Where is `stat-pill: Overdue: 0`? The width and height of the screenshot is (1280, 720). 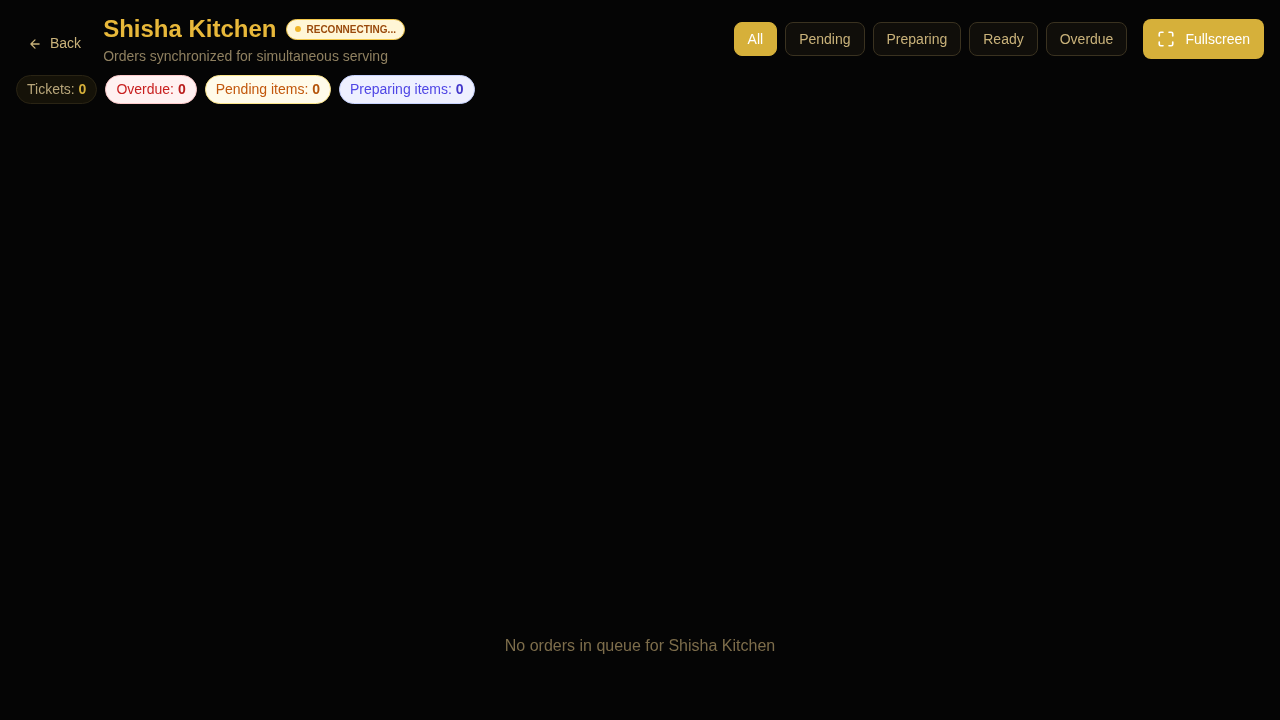 stat-pill: Overdue: 0 is located at coordinates (151, 89).